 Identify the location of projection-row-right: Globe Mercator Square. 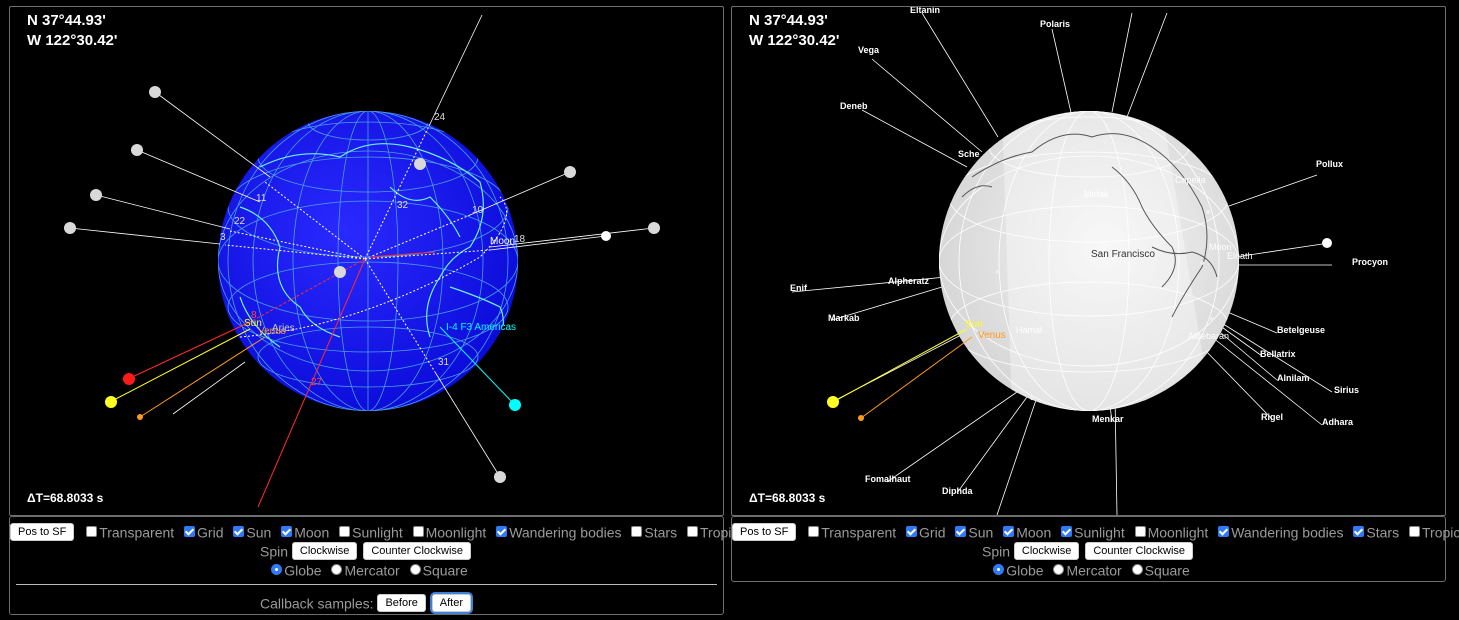
(1088, 569).